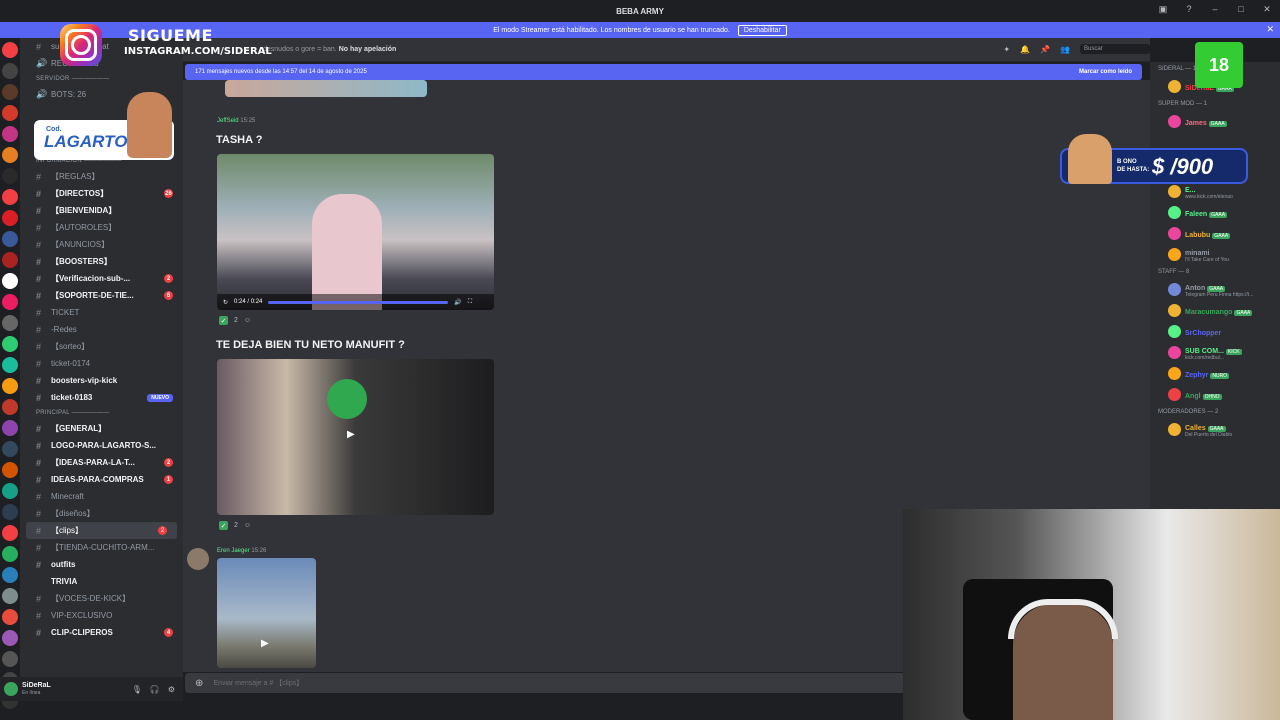 The image size is (1280, 720). What do you see at coordinates (101, 261) in the screenshot?
I see `channel-item: # 【BOOSTERS】` at bounding box center [101, 261].